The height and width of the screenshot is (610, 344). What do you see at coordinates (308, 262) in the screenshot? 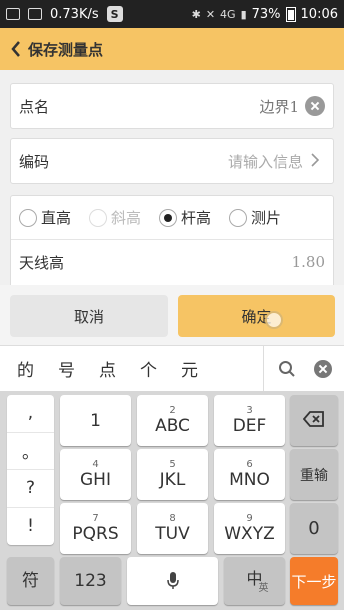
I see `antenna-height-value: 1.80` at bounding box center [308, 262].